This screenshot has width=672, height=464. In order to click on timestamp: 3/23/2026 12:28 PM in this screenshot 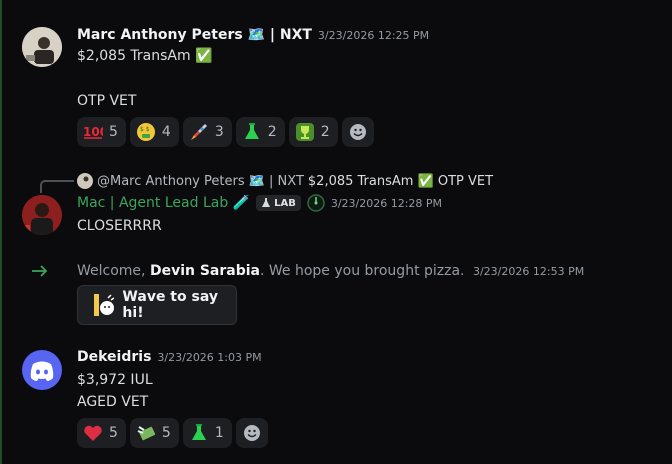, I will do `click(386, 203)`.